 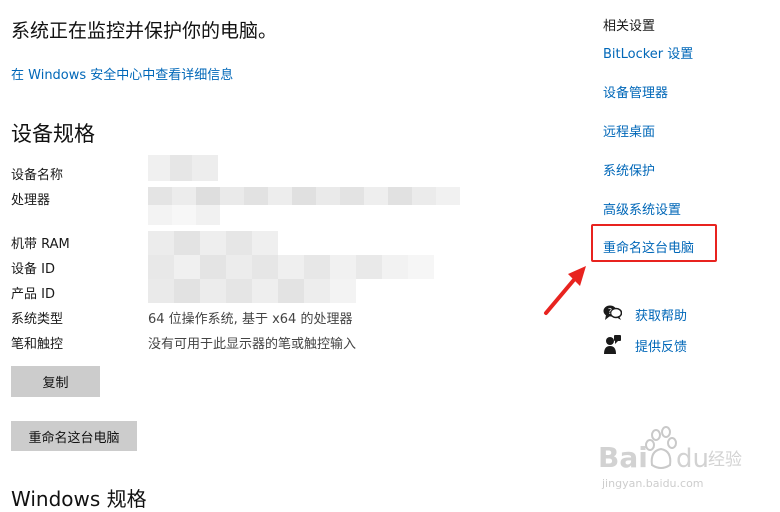 What do you see at coordinates (612, 344) in the screenshot?
I see `feedback-person-icon` at bounding box center [612, 344].